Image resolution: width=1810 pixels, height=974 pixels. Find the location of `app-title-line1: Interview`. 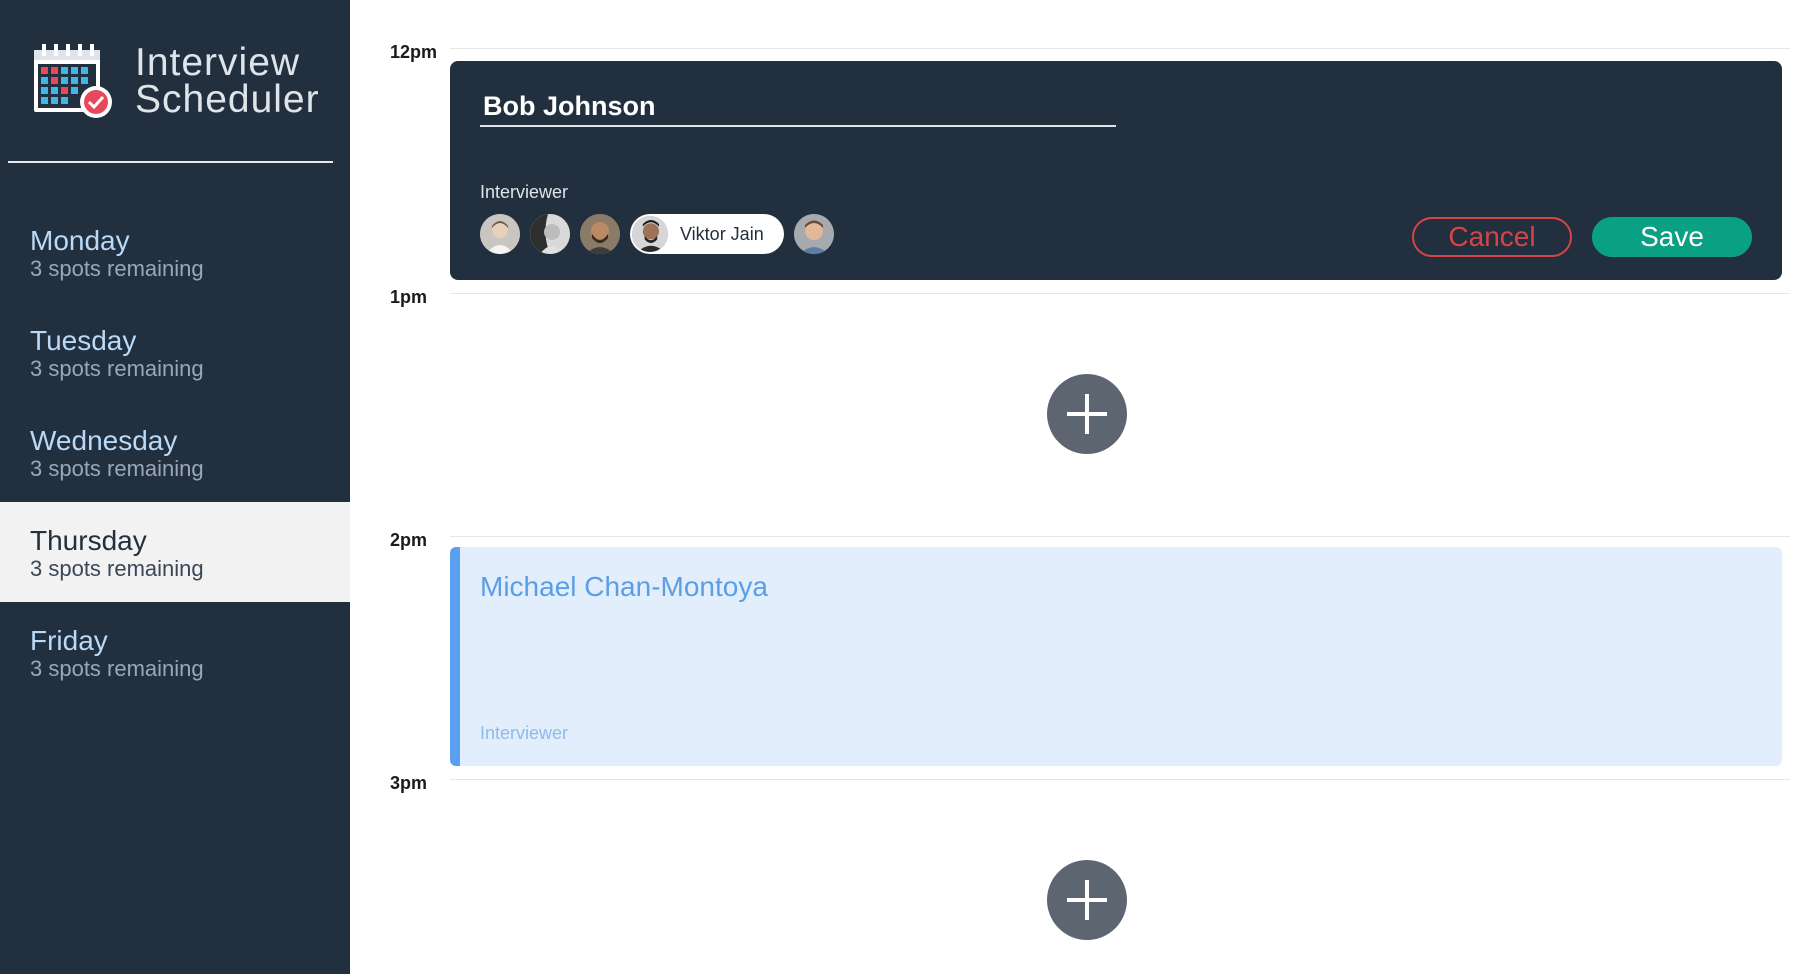

app-title-line1: Interview is located at coordinates (218, 62).